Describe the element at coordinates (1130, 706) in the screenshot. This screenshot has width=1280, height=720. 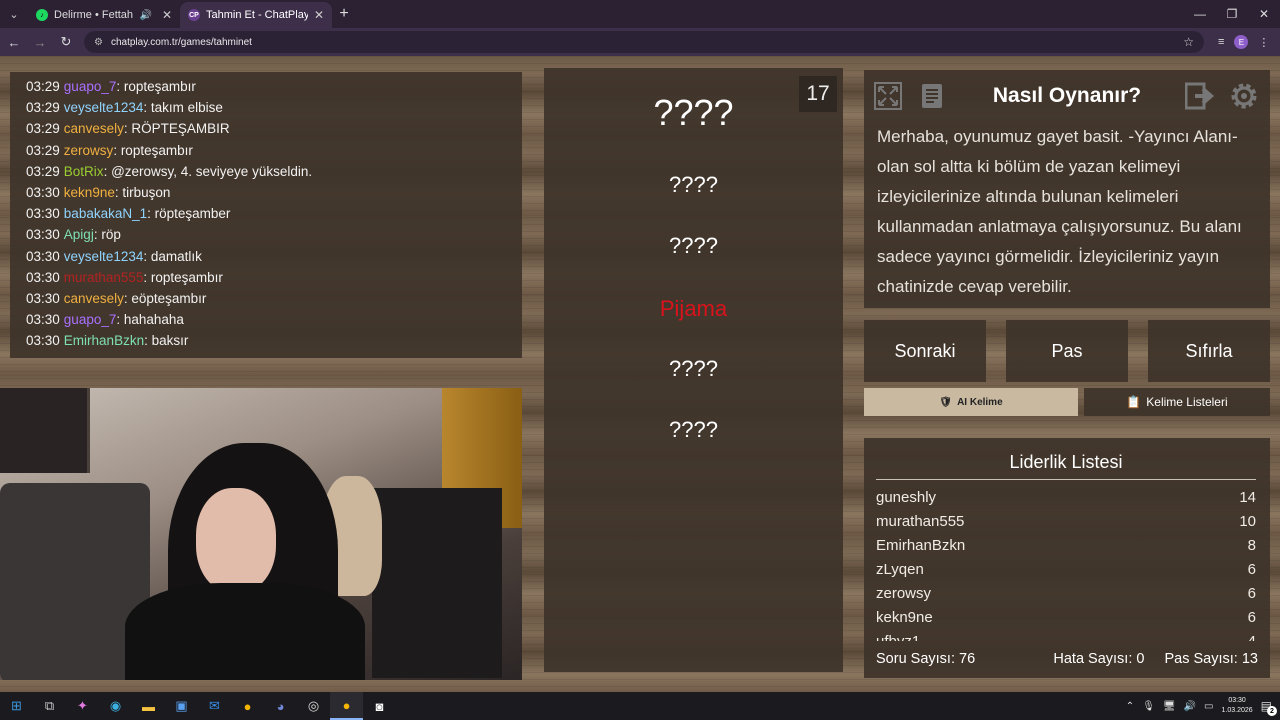
I see `chevron-up-icon: ⌃` at that location.